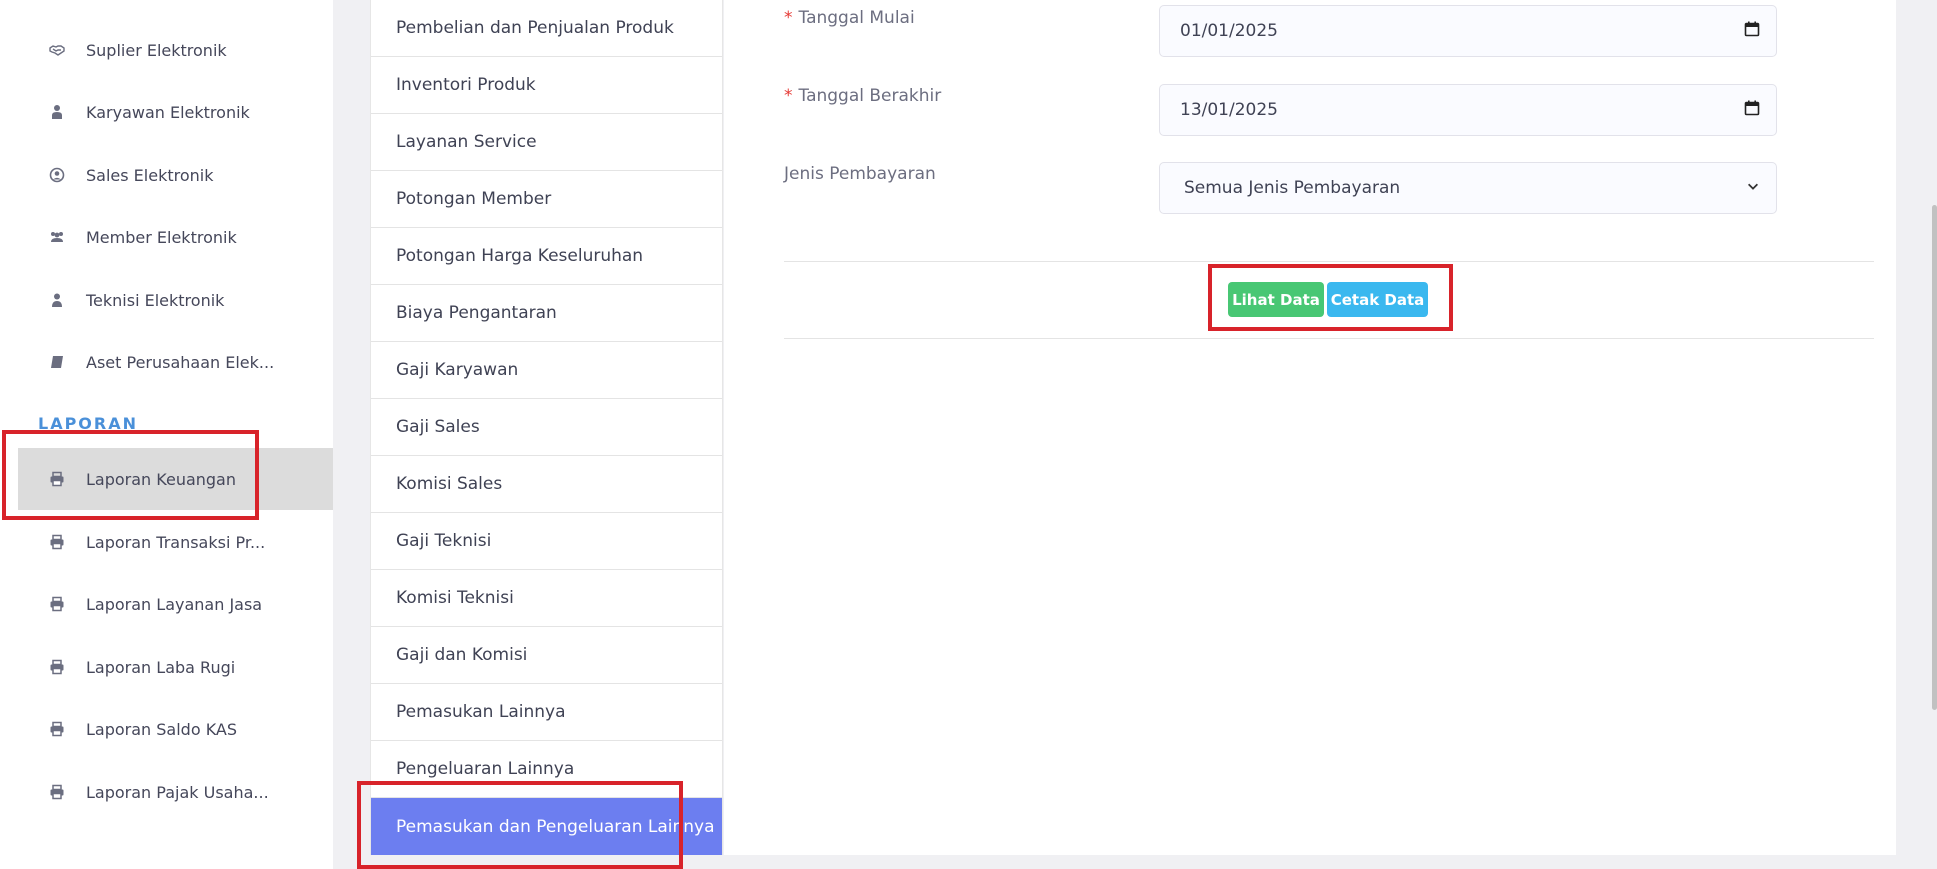 The height and width of the screenshot is (869, 1937). I want to click on report-type-item: Pembelian dan Penjualan Produk, so click(546, 28).